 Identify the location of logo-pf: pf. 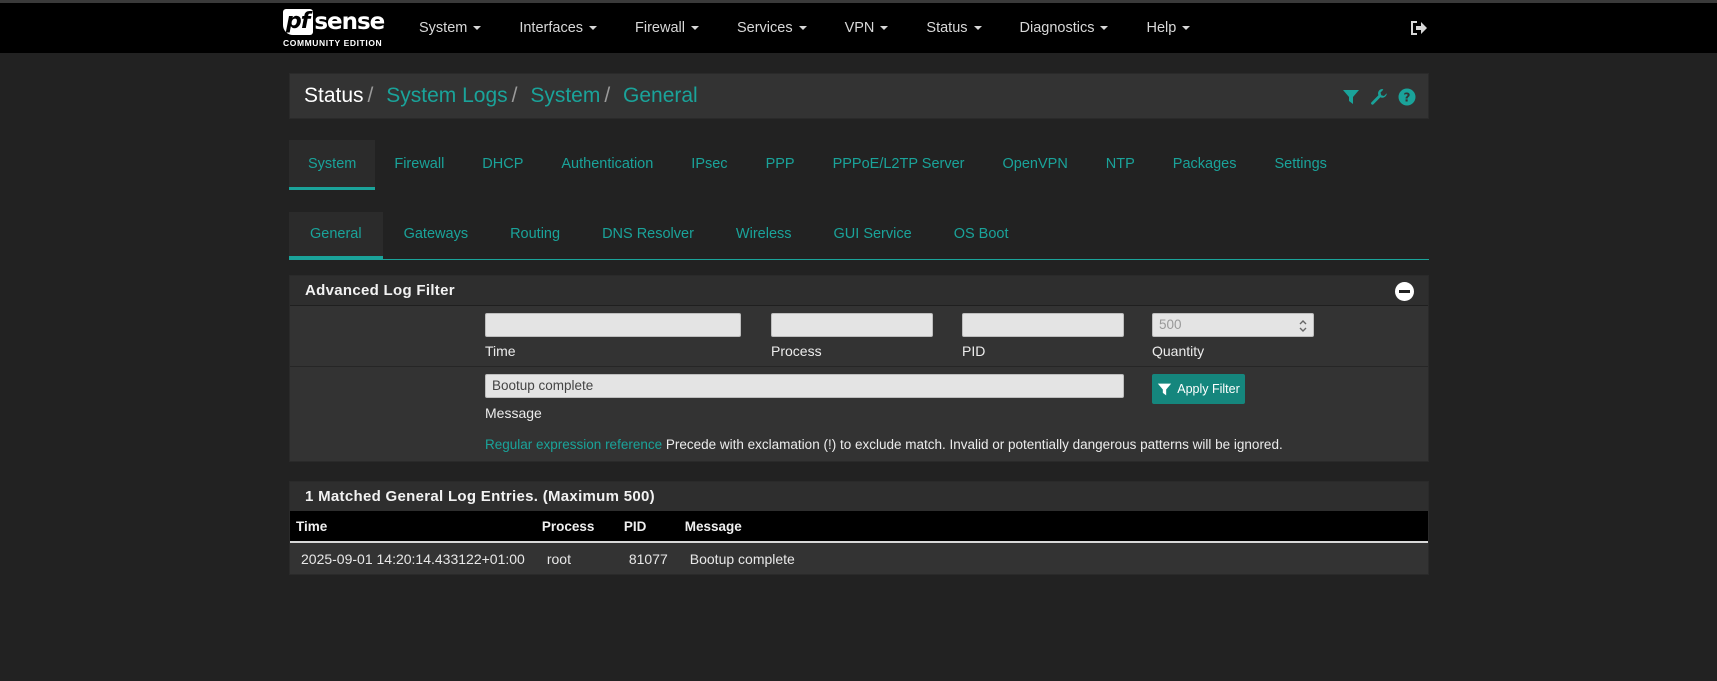
(298, 22).